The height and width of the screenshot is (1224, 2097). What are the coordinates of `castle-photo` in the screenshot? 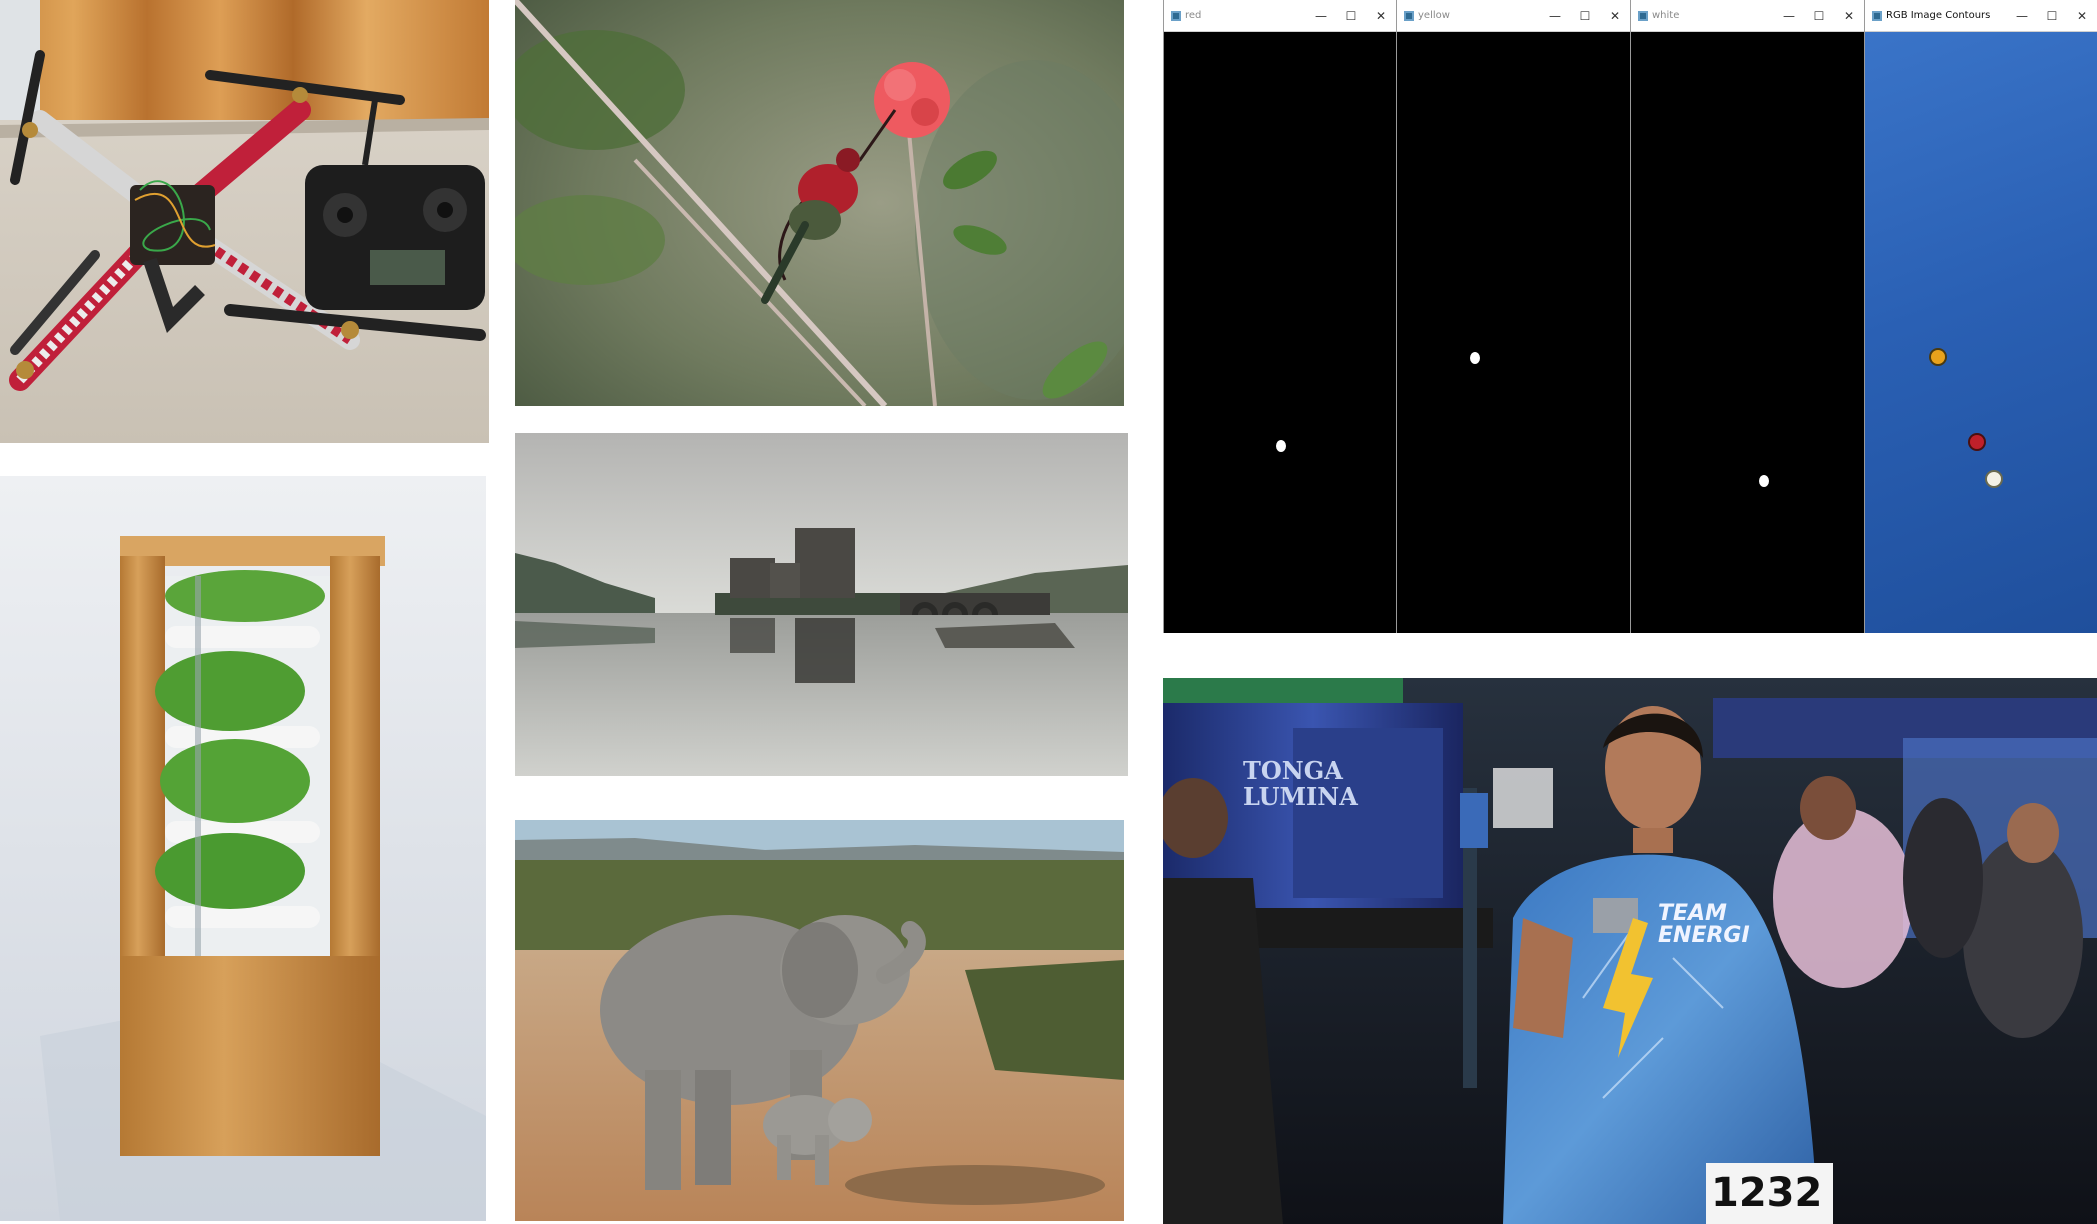 It's located at (821, 604).